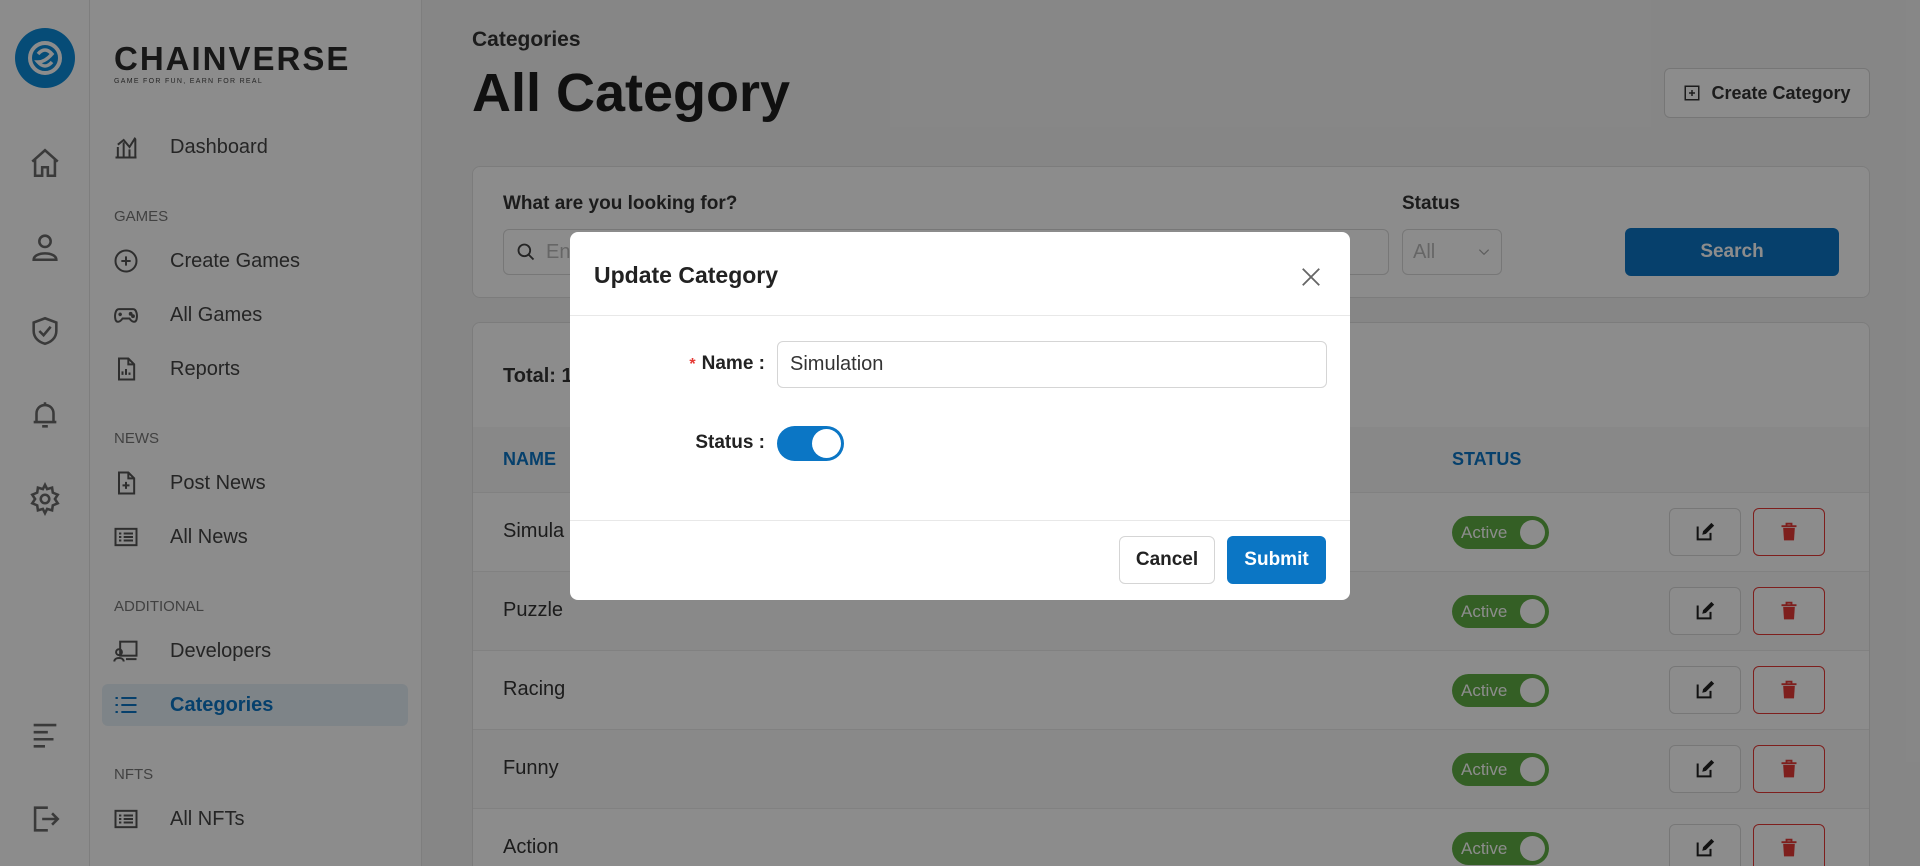  What do you see at coordinates (960, 274) in the screenshot?
I see `dialog-header: Update Category` at bounding box center [960, 274].